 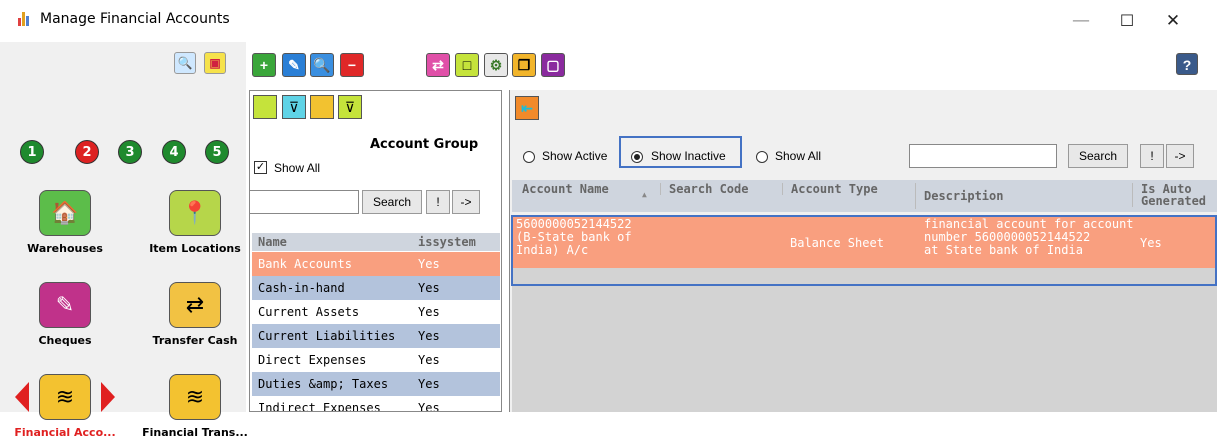 What do you see at coordinates (260, 167) in the screenshot?
I see `show-all-checkbox: ✓` at bounding box center [260, 167].